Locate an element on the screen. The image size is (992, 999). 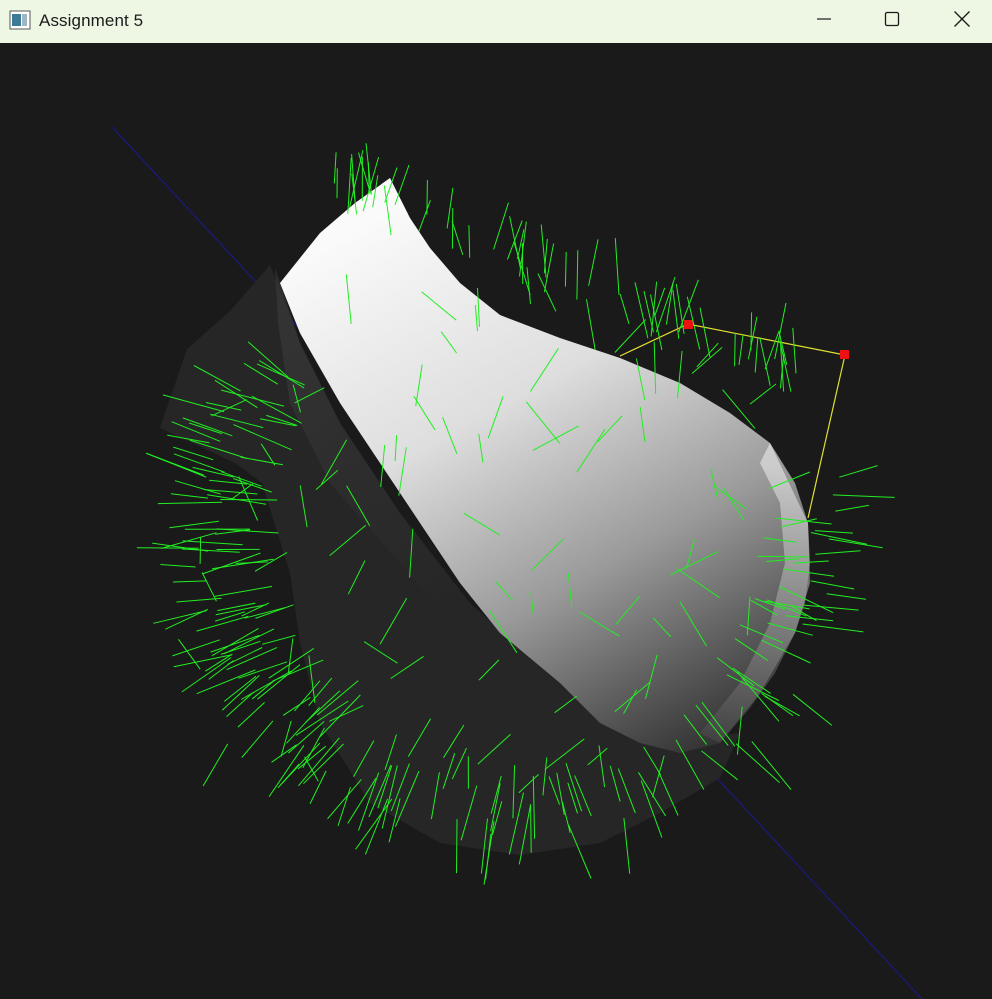
close-button is located at coordinates (961, 21).